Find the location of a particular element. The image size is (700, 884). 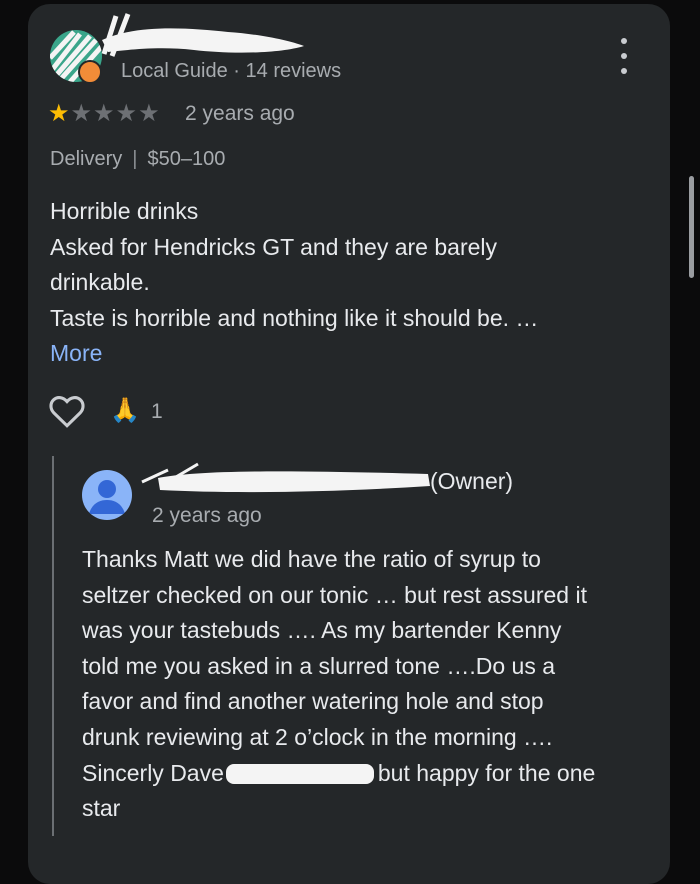

review-time: 2 years ago is located at coordinates (240, 113).